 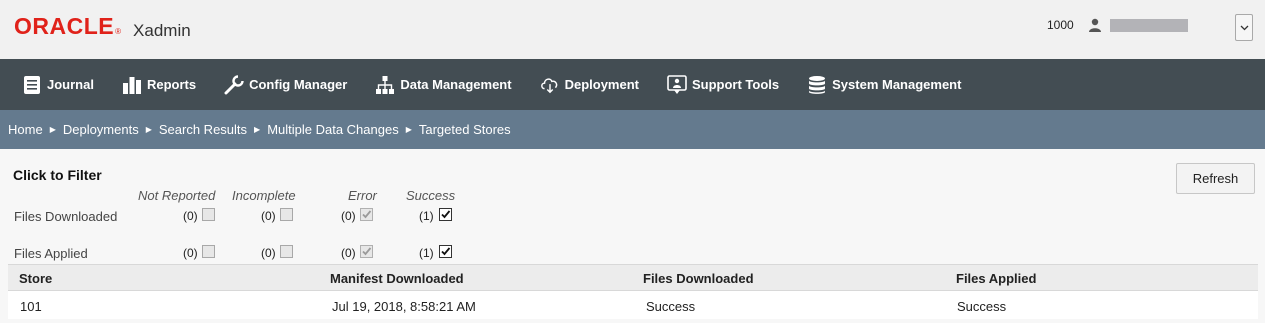 What do you see at coordinates (31, 306) in the screenshot?
I see `cell-store: 101` at bounding box center [31, 306].